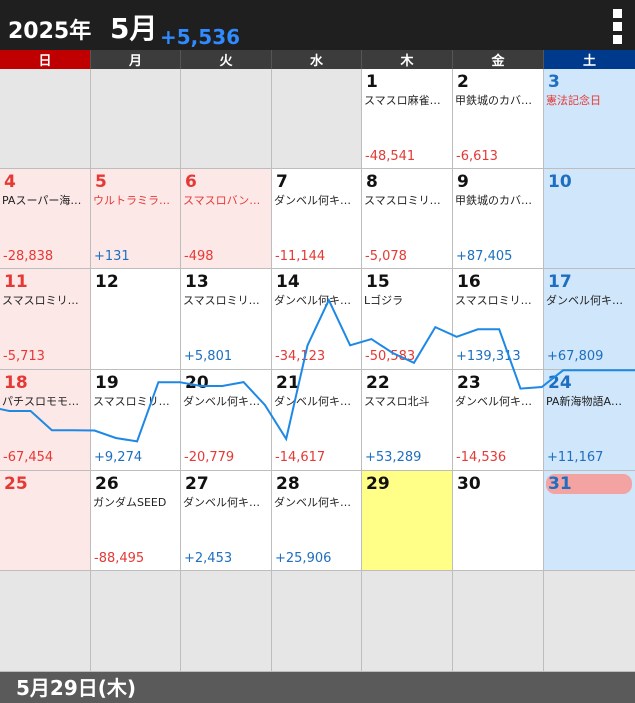 This screenshot has width=635, height=703. I want to click on day-number: 20, so click(197, 383).